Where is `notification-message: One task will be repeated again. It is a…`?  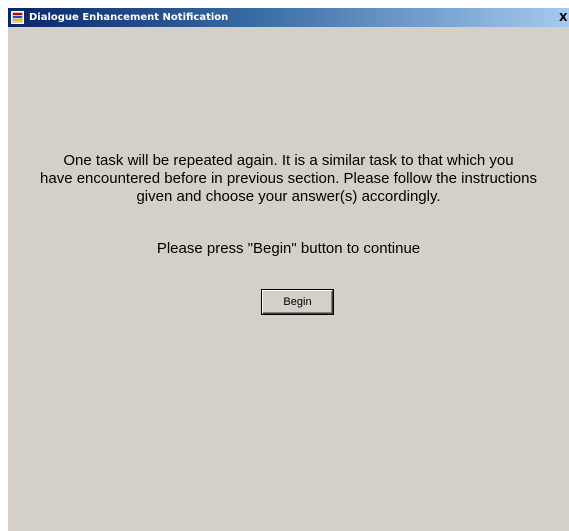
notification-message: One task will be repeated again. It is a… is located at coordinates (288, 179).